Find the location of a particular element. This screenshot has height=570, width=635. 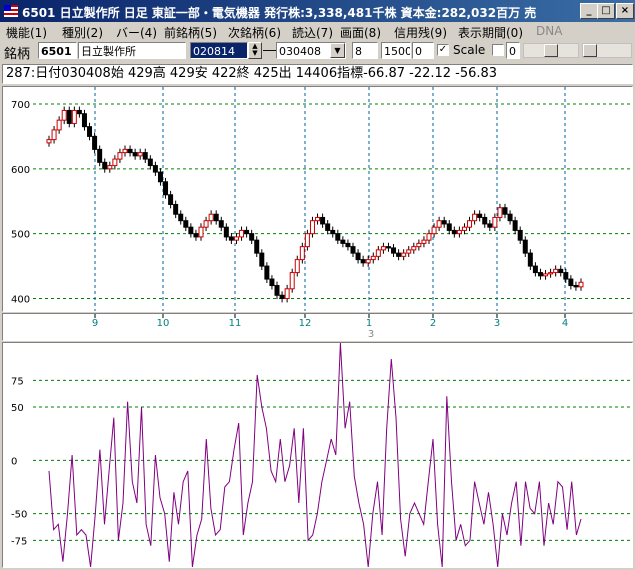

menu-prev-issue: 前銘柄(5) is located at coordinates (190, 32).